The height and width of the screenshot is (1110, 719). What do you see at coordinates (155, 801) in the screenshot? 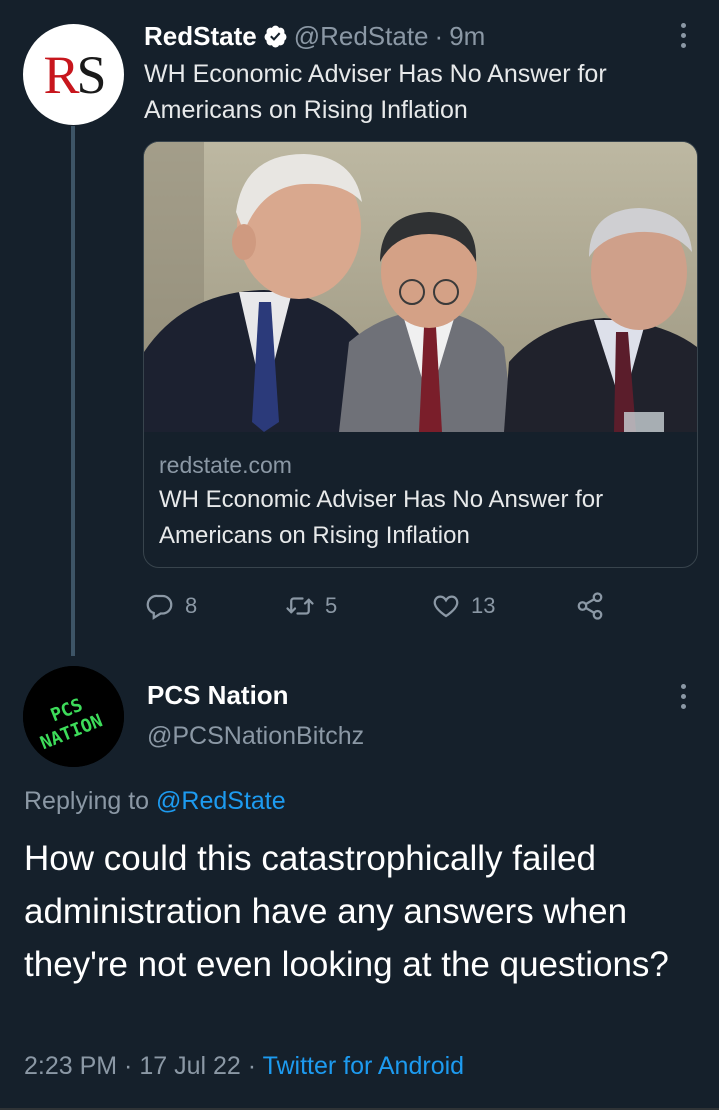
I see `replying-to: Replying to @RedState` at bounding box center [155, 801].